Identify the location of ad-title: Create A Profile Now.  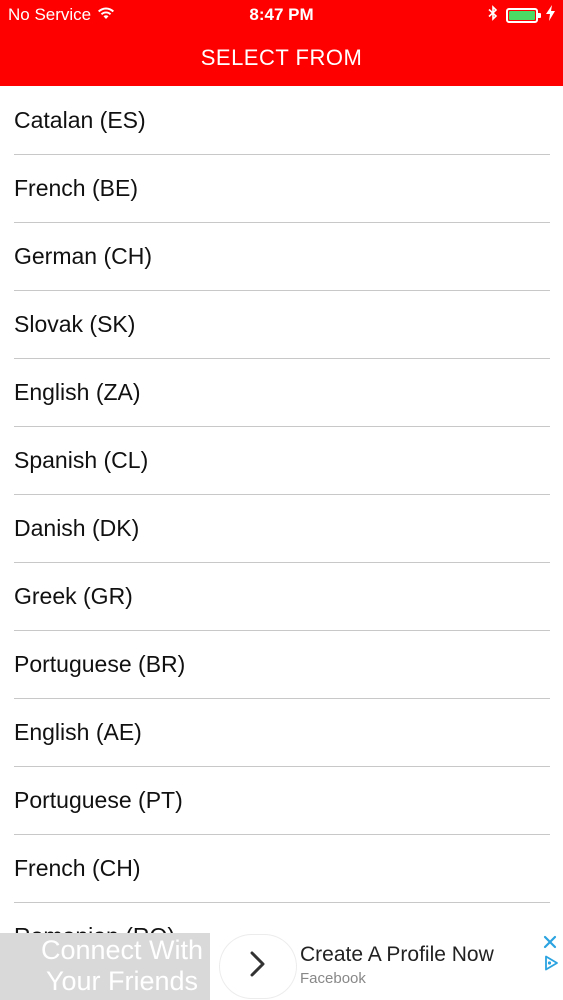
(397, 955).